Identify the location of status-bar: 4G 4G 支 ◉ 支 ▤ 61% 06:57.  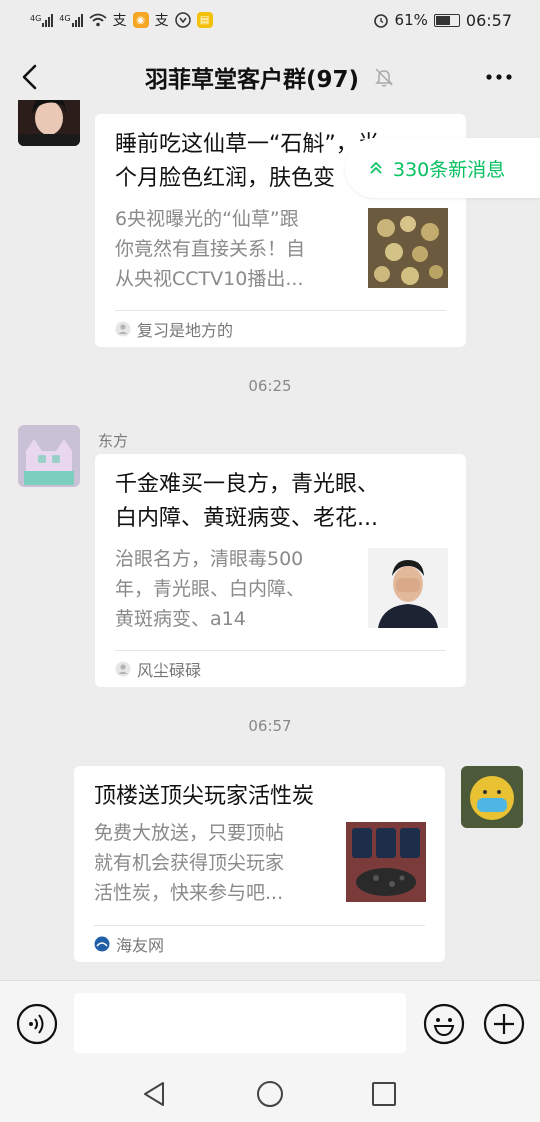
(270, 20).